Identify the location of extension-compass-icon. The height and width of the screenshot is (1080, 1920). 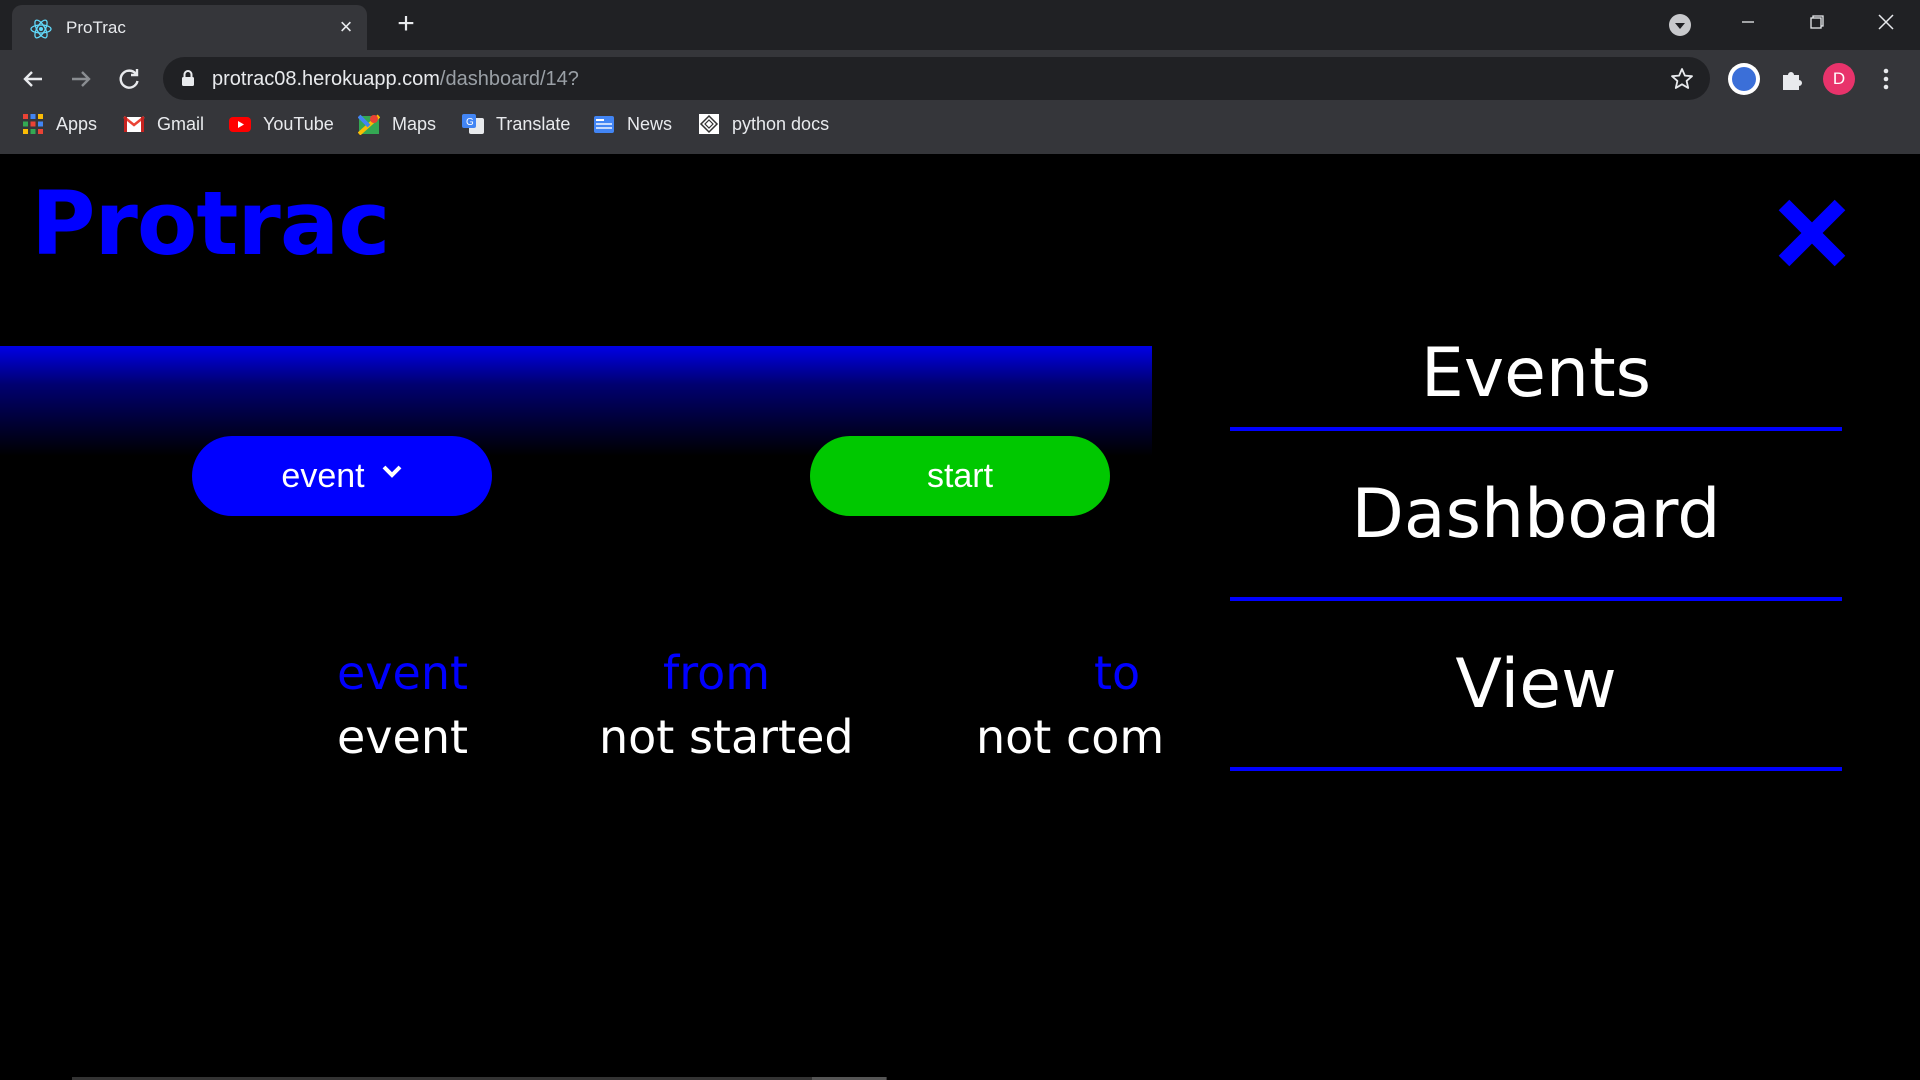
(1744, 79).